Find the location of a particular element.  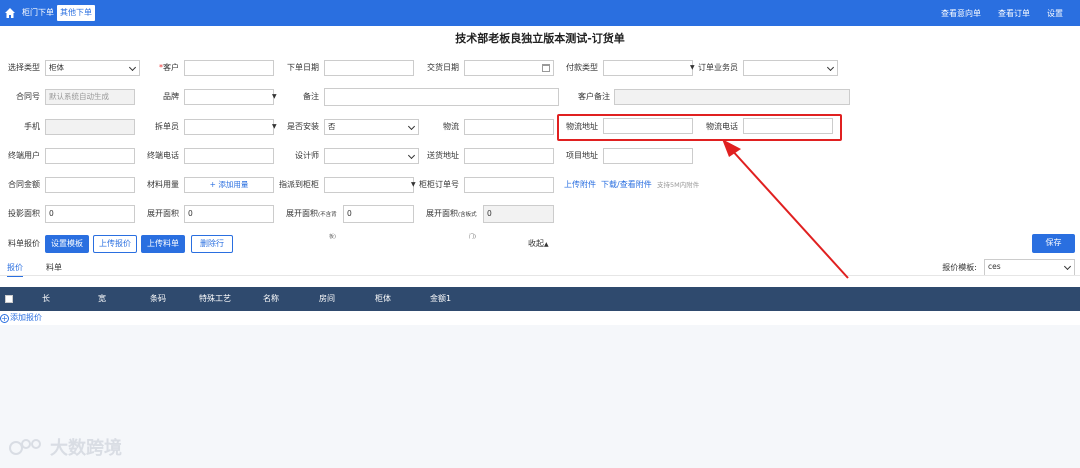

designer-label: 设计师 is located at coordinates (307, 155).